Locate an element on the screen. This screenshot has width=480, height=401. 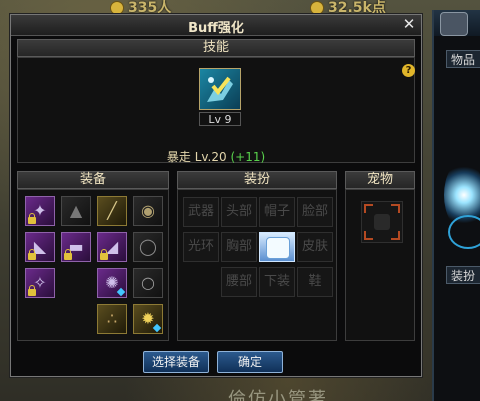
pet-slot is located at coordinates (382, 222).